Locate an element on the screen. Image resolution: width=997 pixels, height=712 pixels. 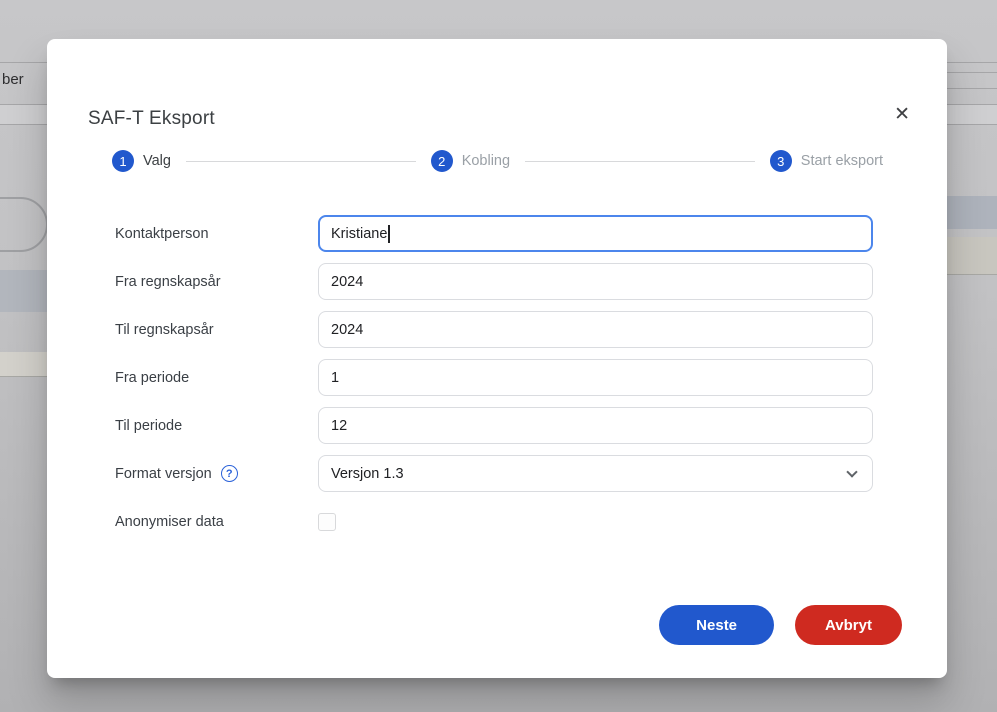
kontaktperson-value: Kristiane is located at coordinates (359, 233).